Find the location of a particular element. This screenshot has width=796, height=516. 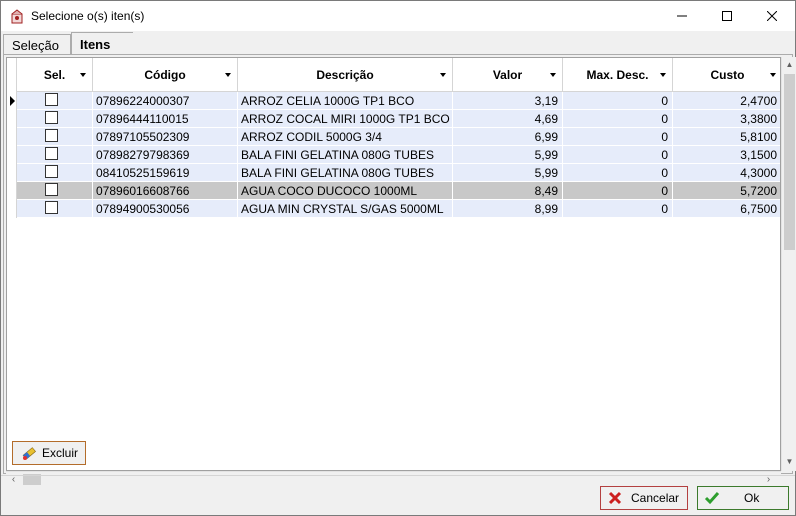

current-row-arrow-icon is located at coordinates (12, 101).